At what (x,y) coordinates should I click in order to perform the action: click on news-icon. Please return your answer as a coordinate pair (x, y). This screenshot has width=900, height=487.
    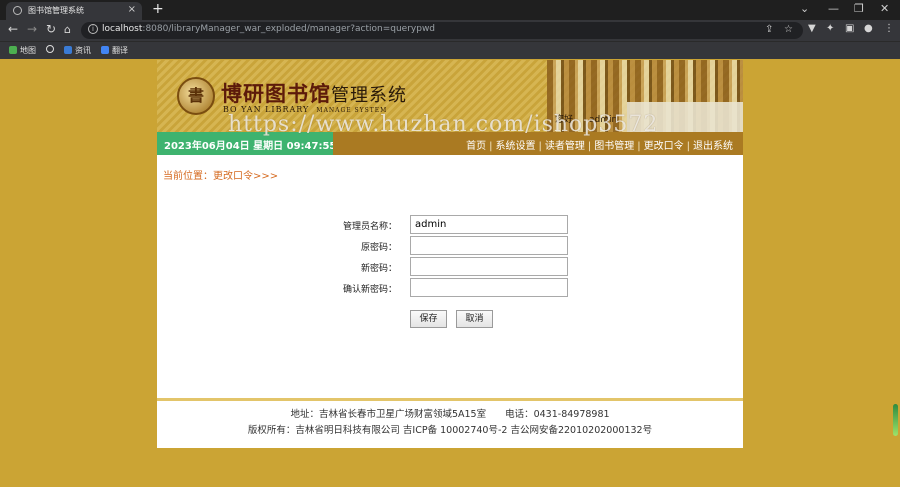
    Looking at the image, I should click on (68, 50).